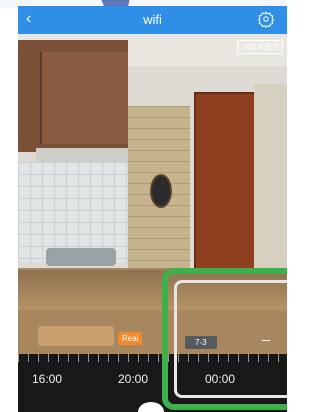 The image size is (320, 412). I want to click on time-label: 16:00, so click(47, 379).